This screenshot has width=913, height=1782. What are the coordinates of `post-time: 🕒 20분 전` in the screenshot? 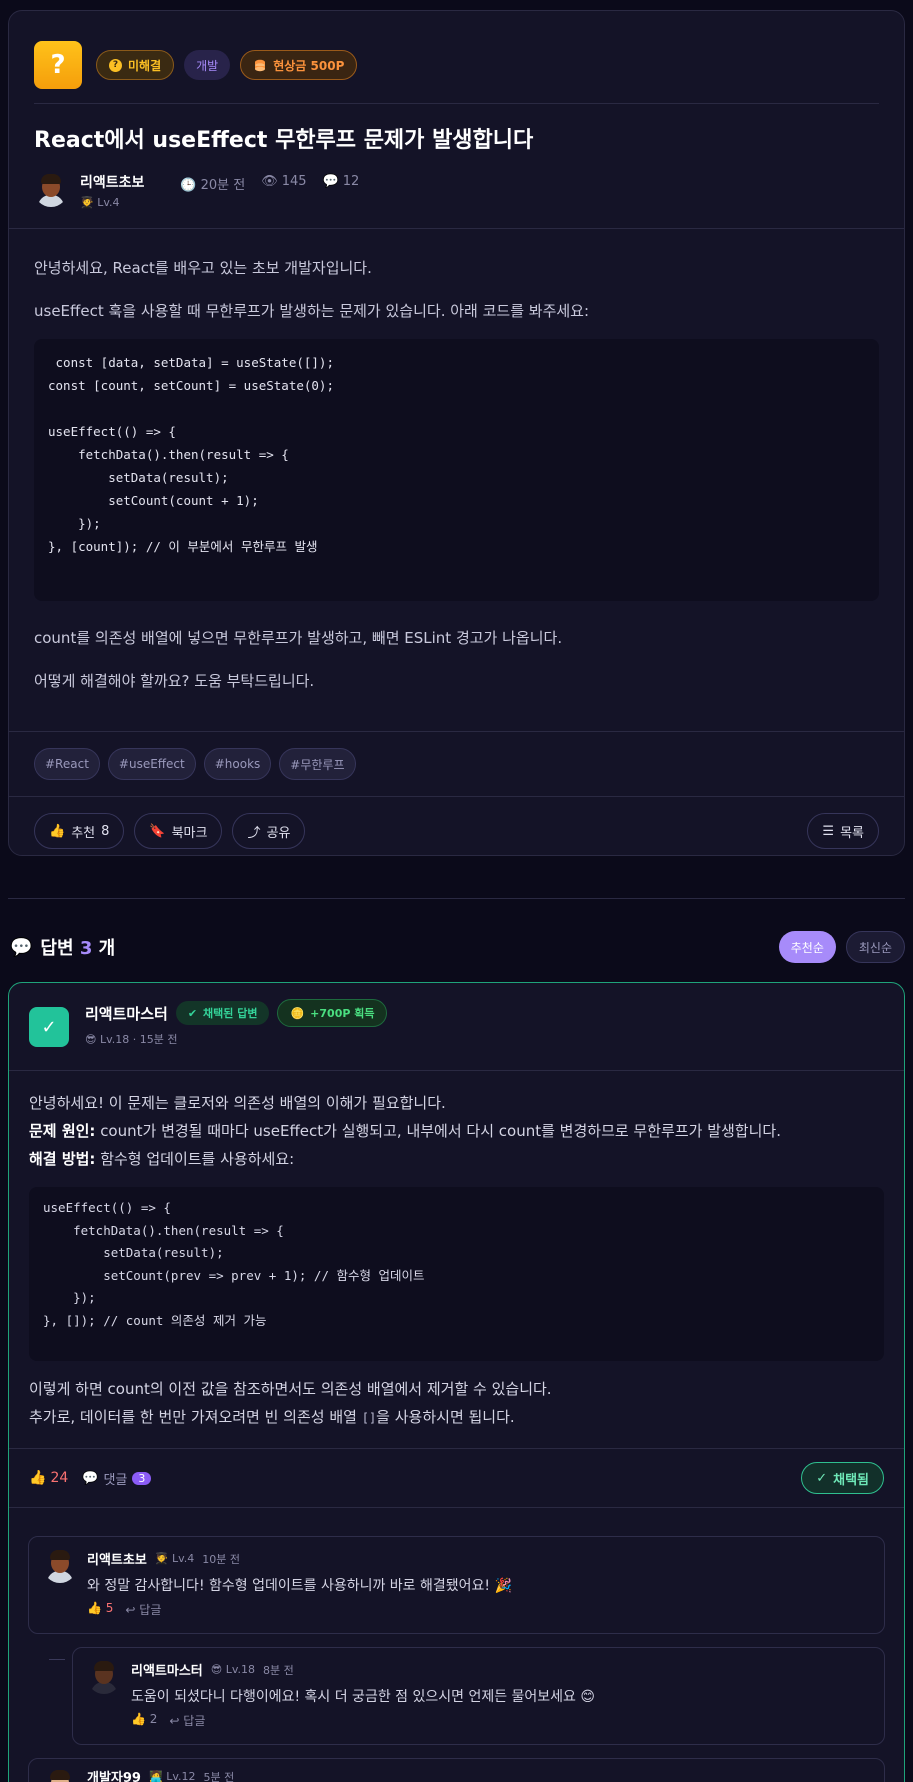 It's located at (213, 185).